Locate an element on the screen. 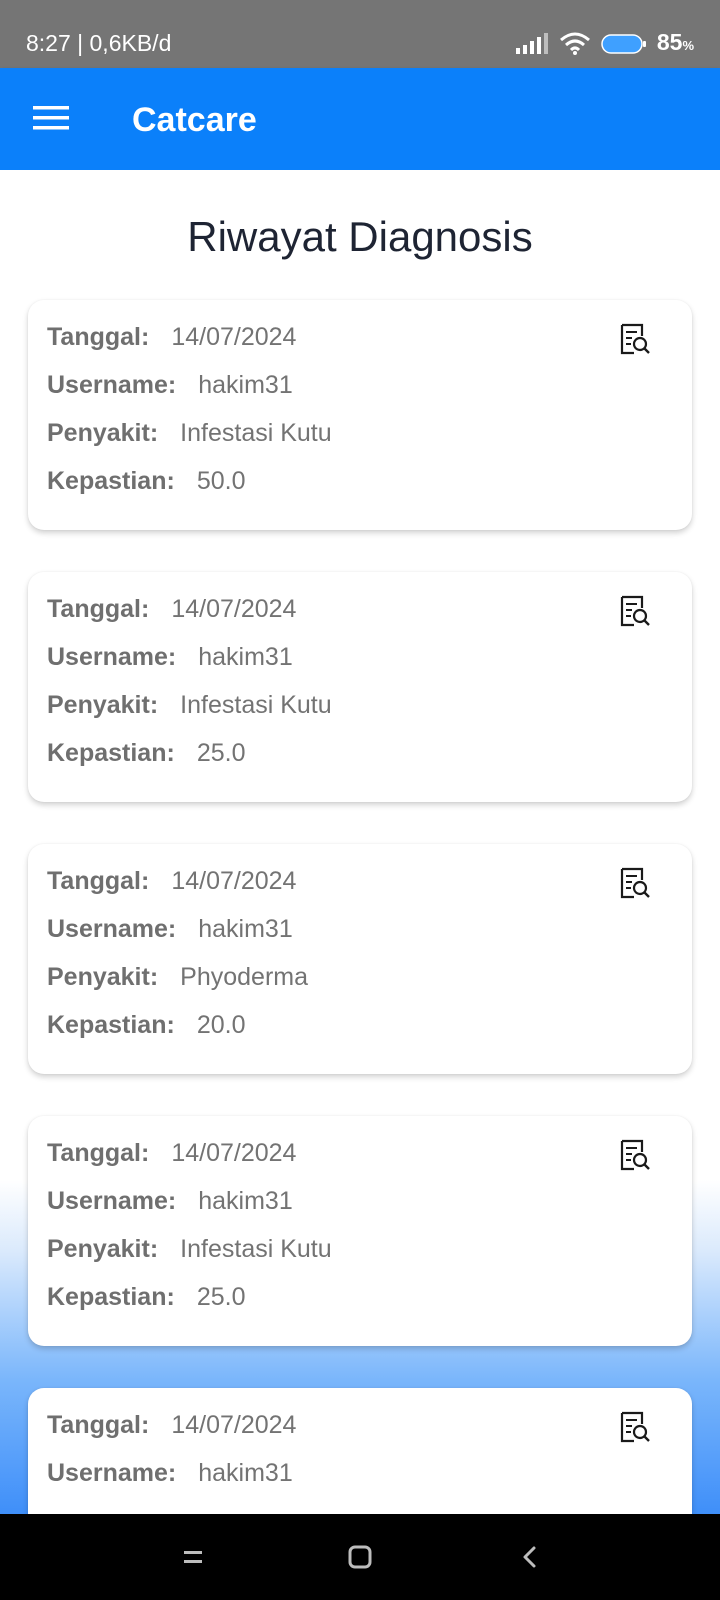 This screenshot has height=1600, width=720. disease-value: Phyoderma is located at coordinates (244, 977).